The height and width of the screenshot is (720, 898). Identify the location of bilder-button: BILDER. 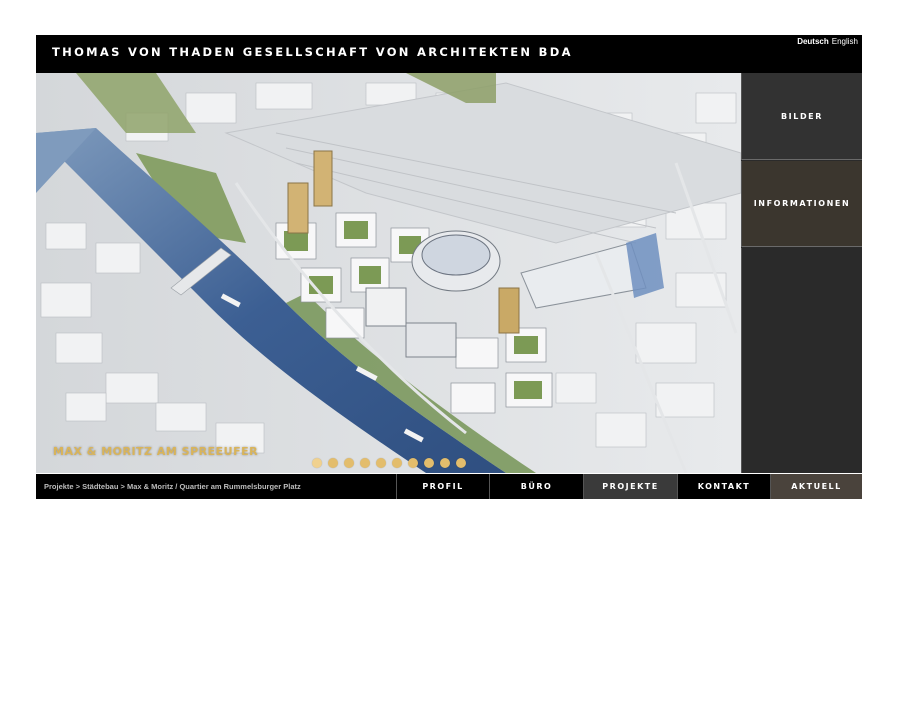
(801, 116).